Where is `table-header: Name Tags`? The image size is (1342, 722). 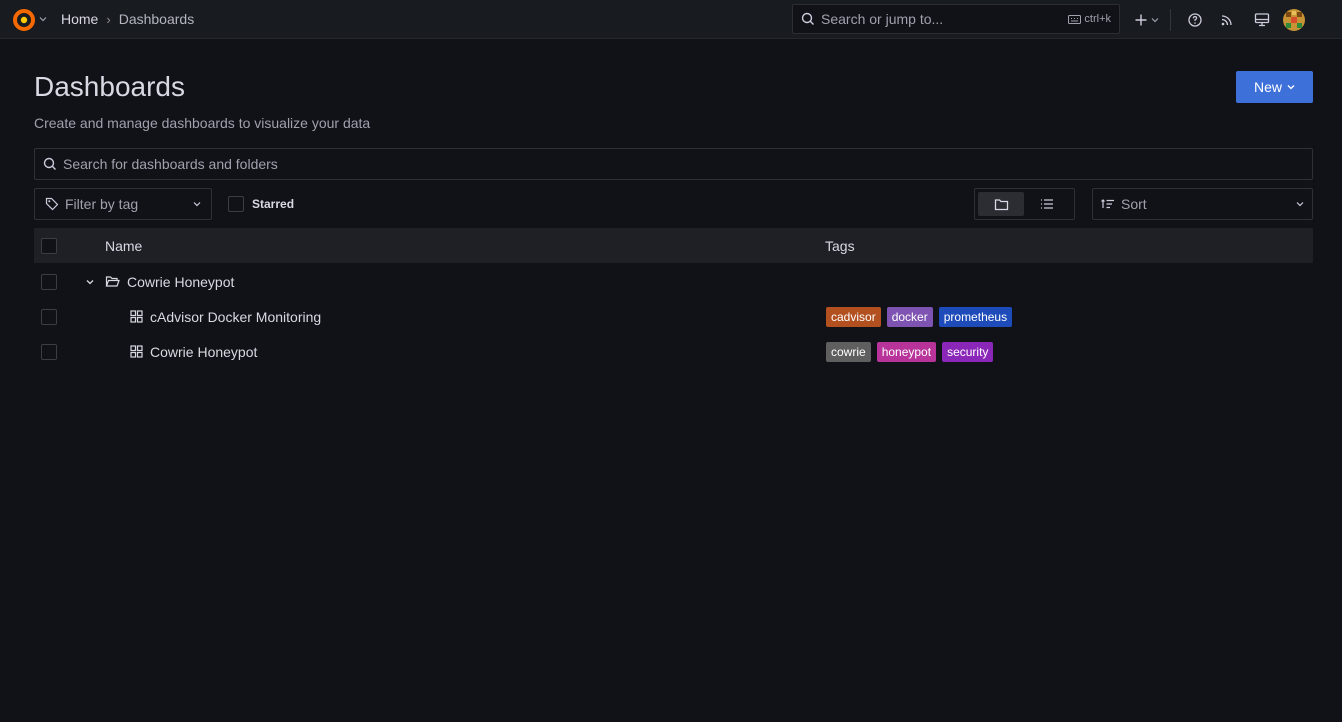 table-header: Name Tags is located at coordinates (673, 245).